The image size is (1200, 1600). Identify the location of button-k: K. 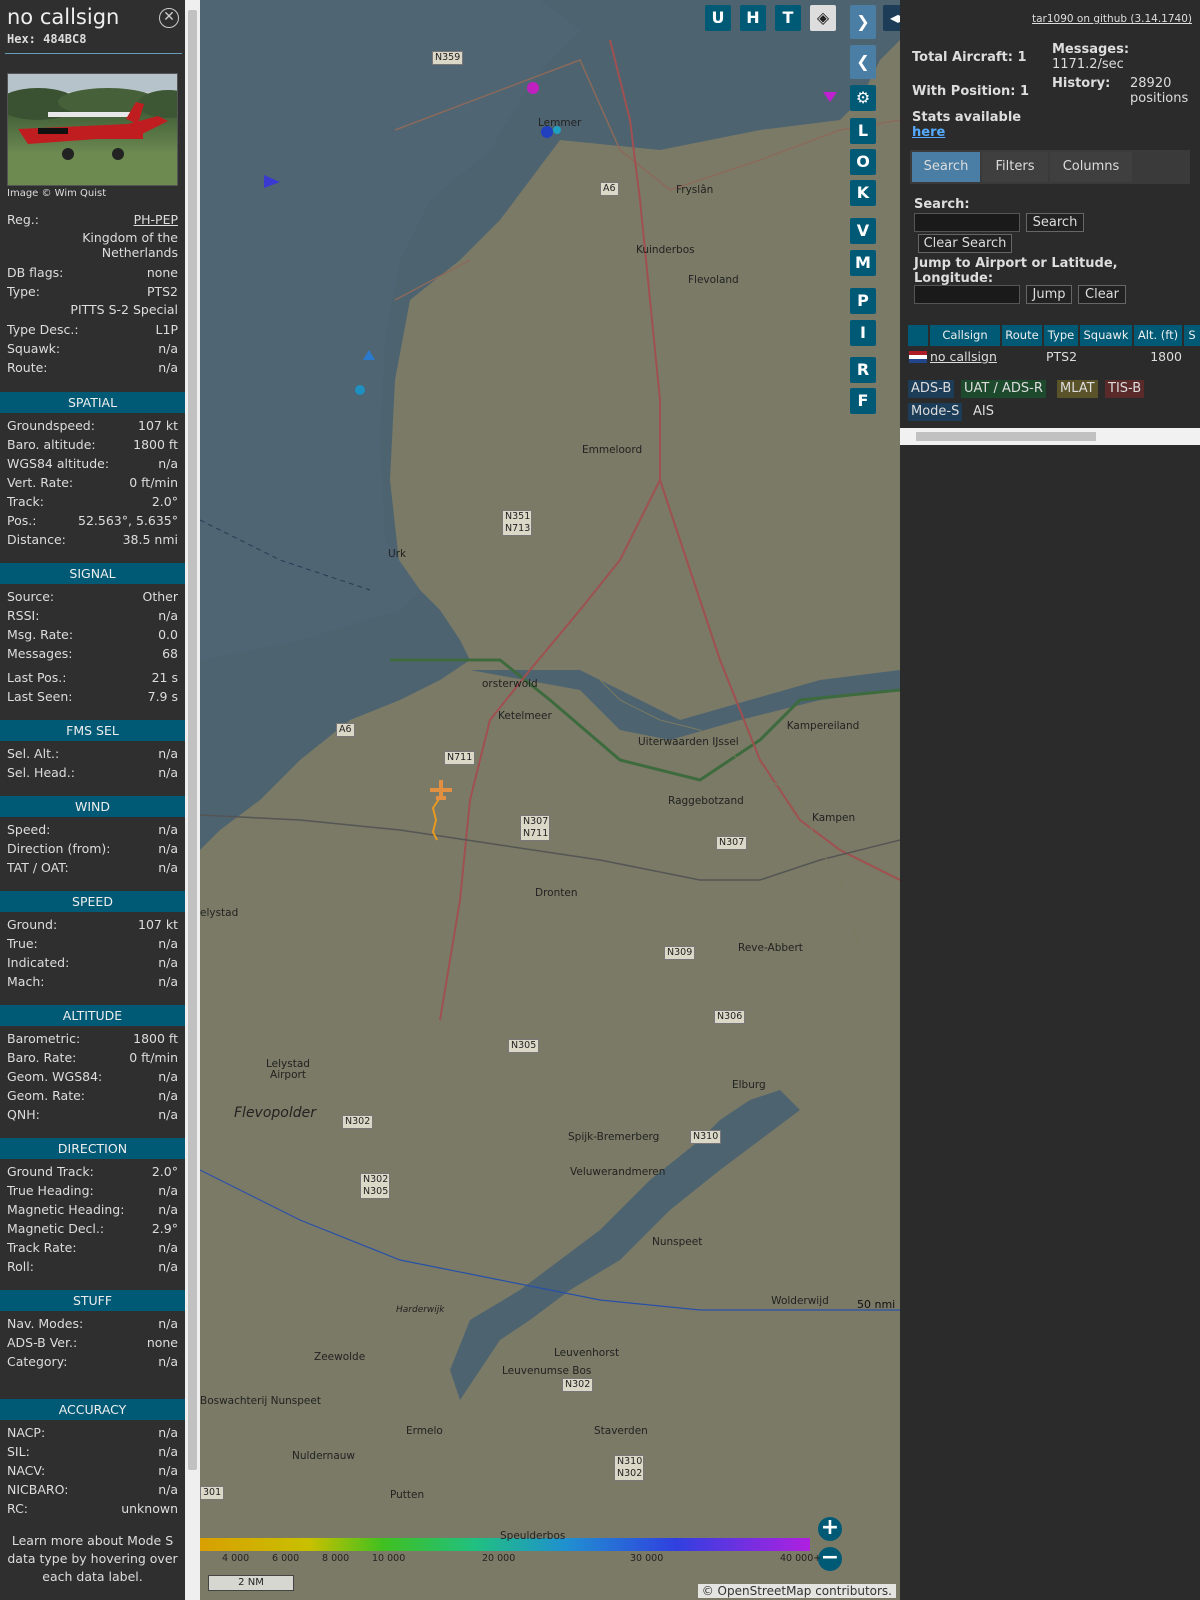
(863, 193).